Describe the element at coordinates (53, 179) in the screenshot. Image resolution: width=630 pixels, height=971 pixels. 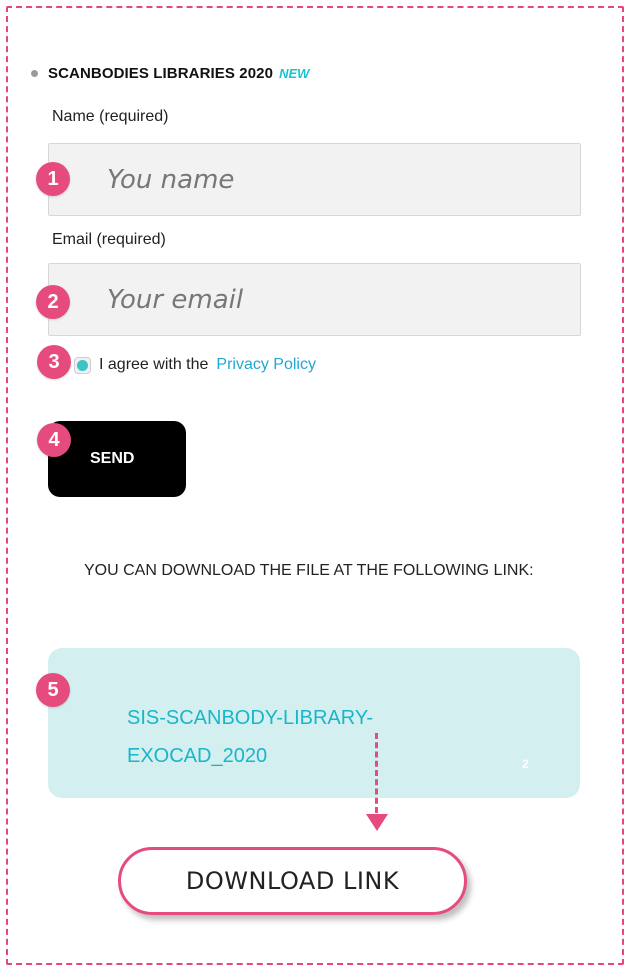
I see `step-marker-1: 1` at that location.